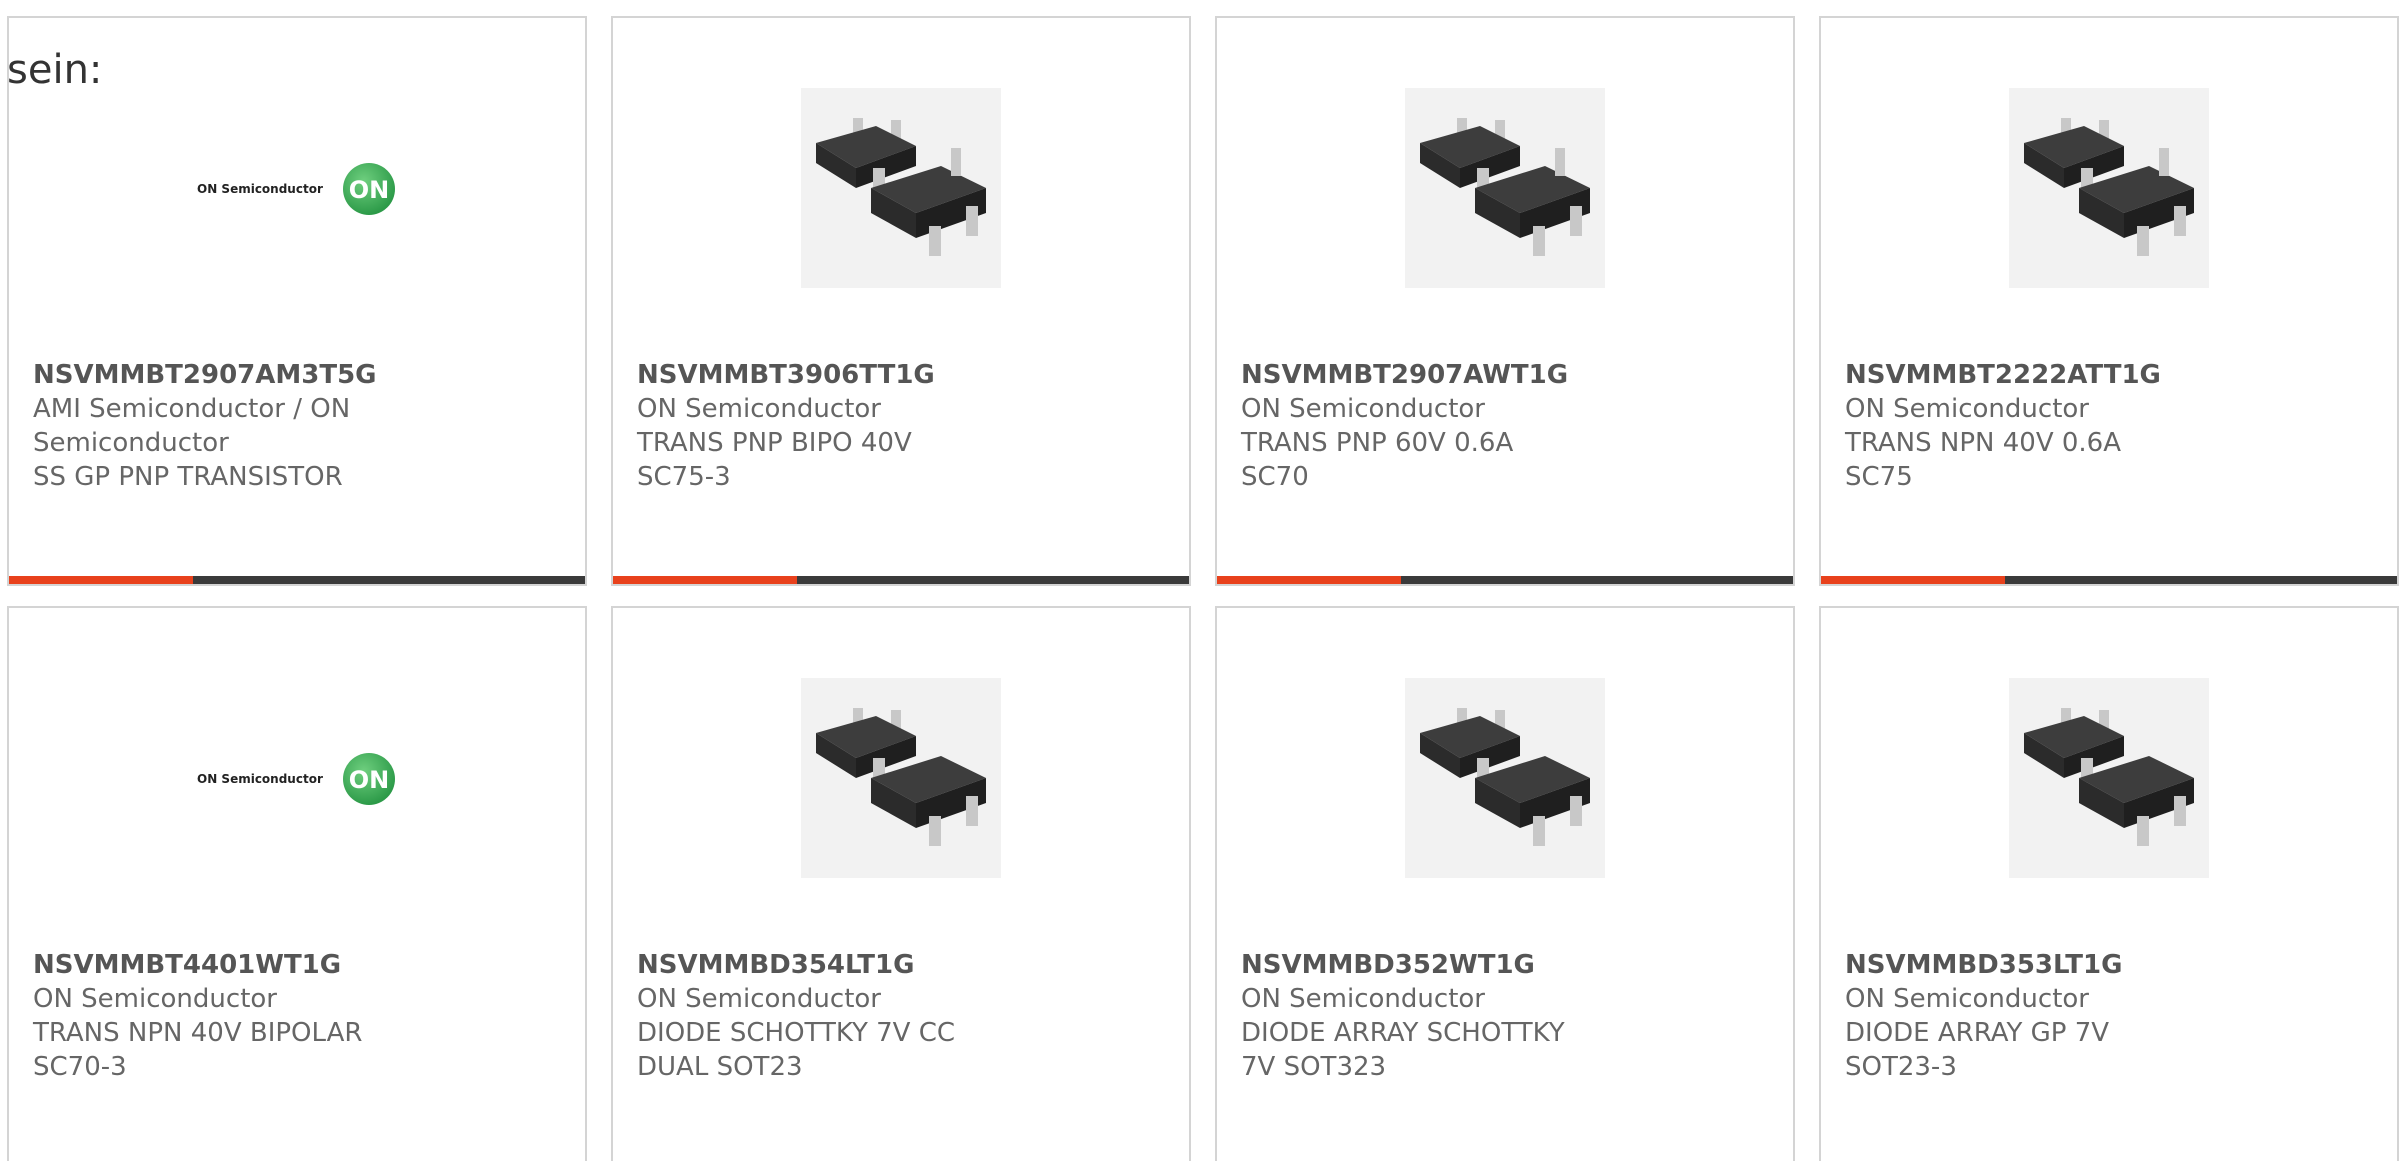 Image resolution: width=2400 pixels, height=1161 pixels. Describe the element at coordinates (2109, 375) in the screenshot. I see `part-number-link: NSVMMBT2222ATT1G` at that location.